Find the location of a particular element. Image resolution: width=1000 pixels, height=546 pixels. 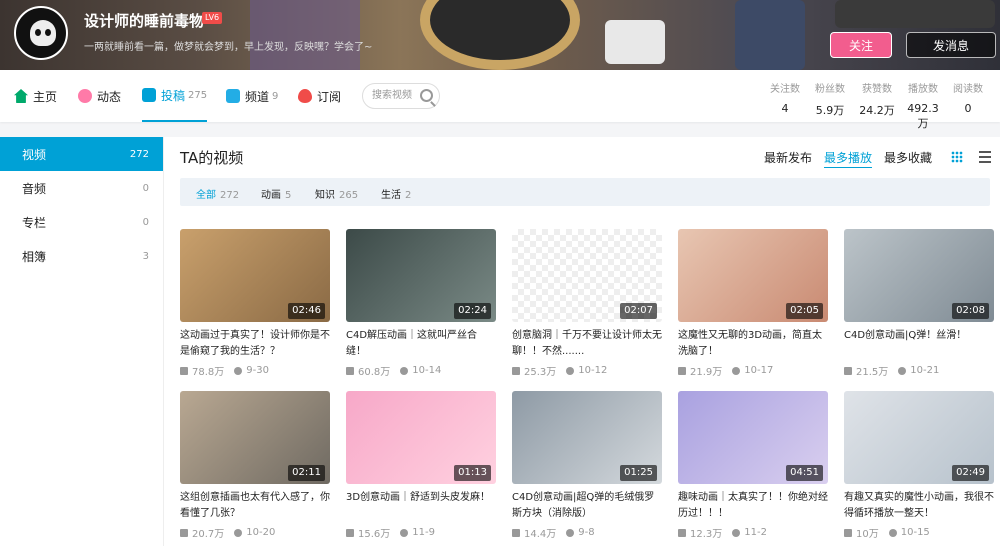

grid-view-icon is located at coordinates (957, 157).